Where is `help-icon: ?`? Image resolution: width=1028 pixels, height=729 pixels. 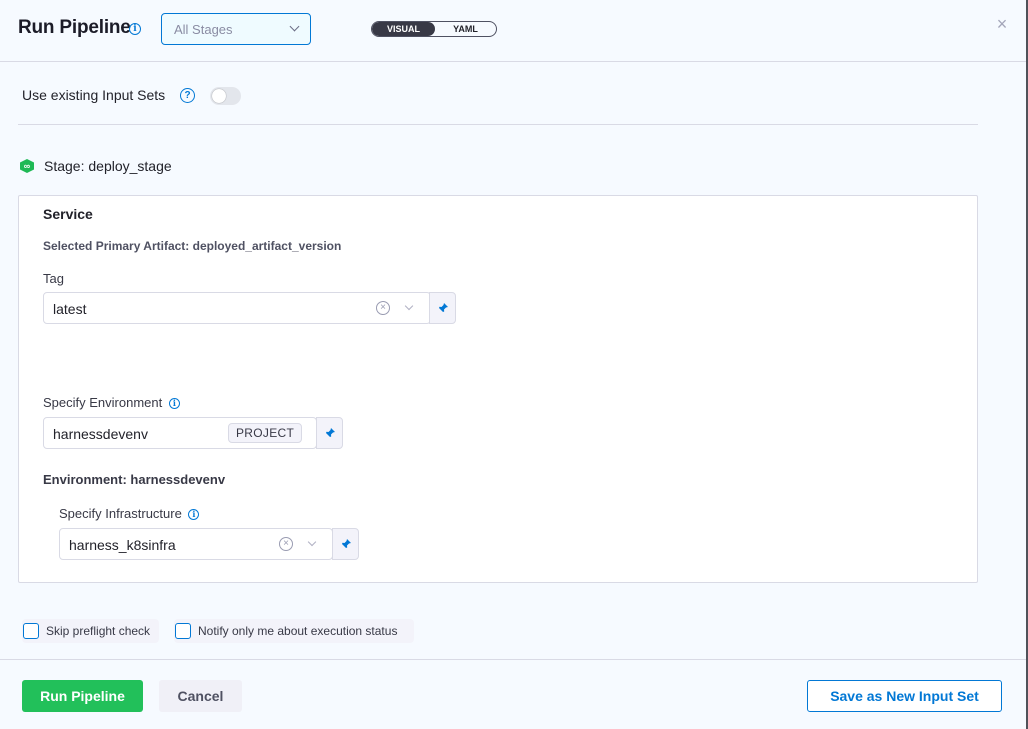 help-icon: ? is located at coordinates (187, 95).